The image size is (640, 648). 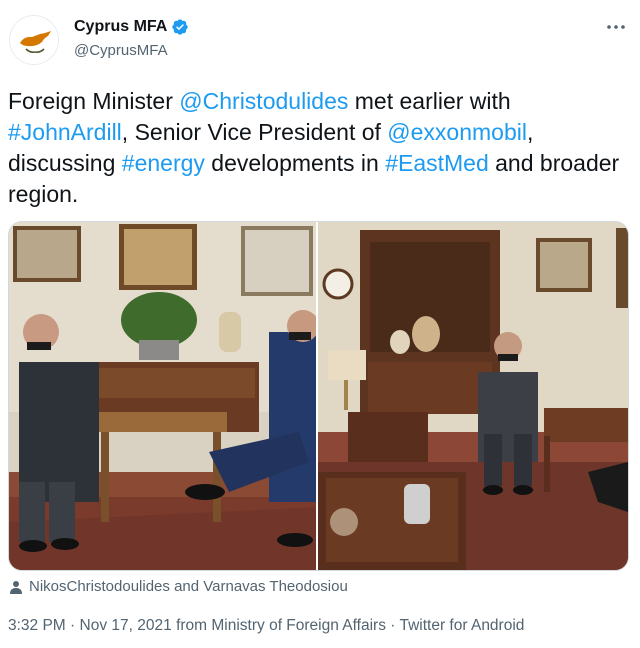 What do you see at coordinates (263, 101) in the screenshot?
I see `mention-link: @Christodulides` at bounding box center [263, 101].